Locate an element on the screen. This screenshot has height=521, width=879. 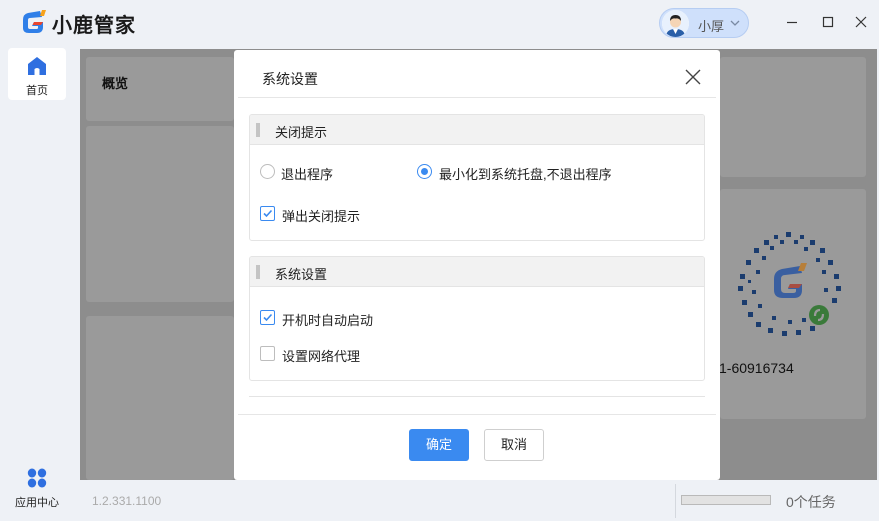
option-label: 设置网络代理 is located at coordinates (321, 356).